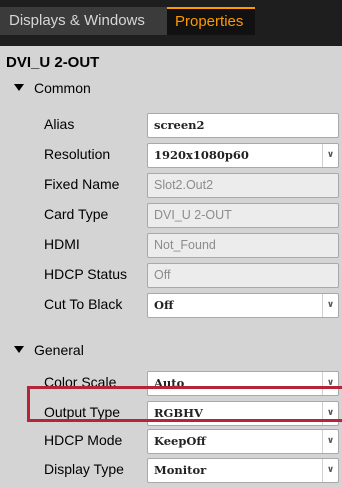 The height and width of the screenshot is (487, 342). Describe the element at coordinates (243, 125) in the screenshot. I see `alias-field: screen2` at that location.